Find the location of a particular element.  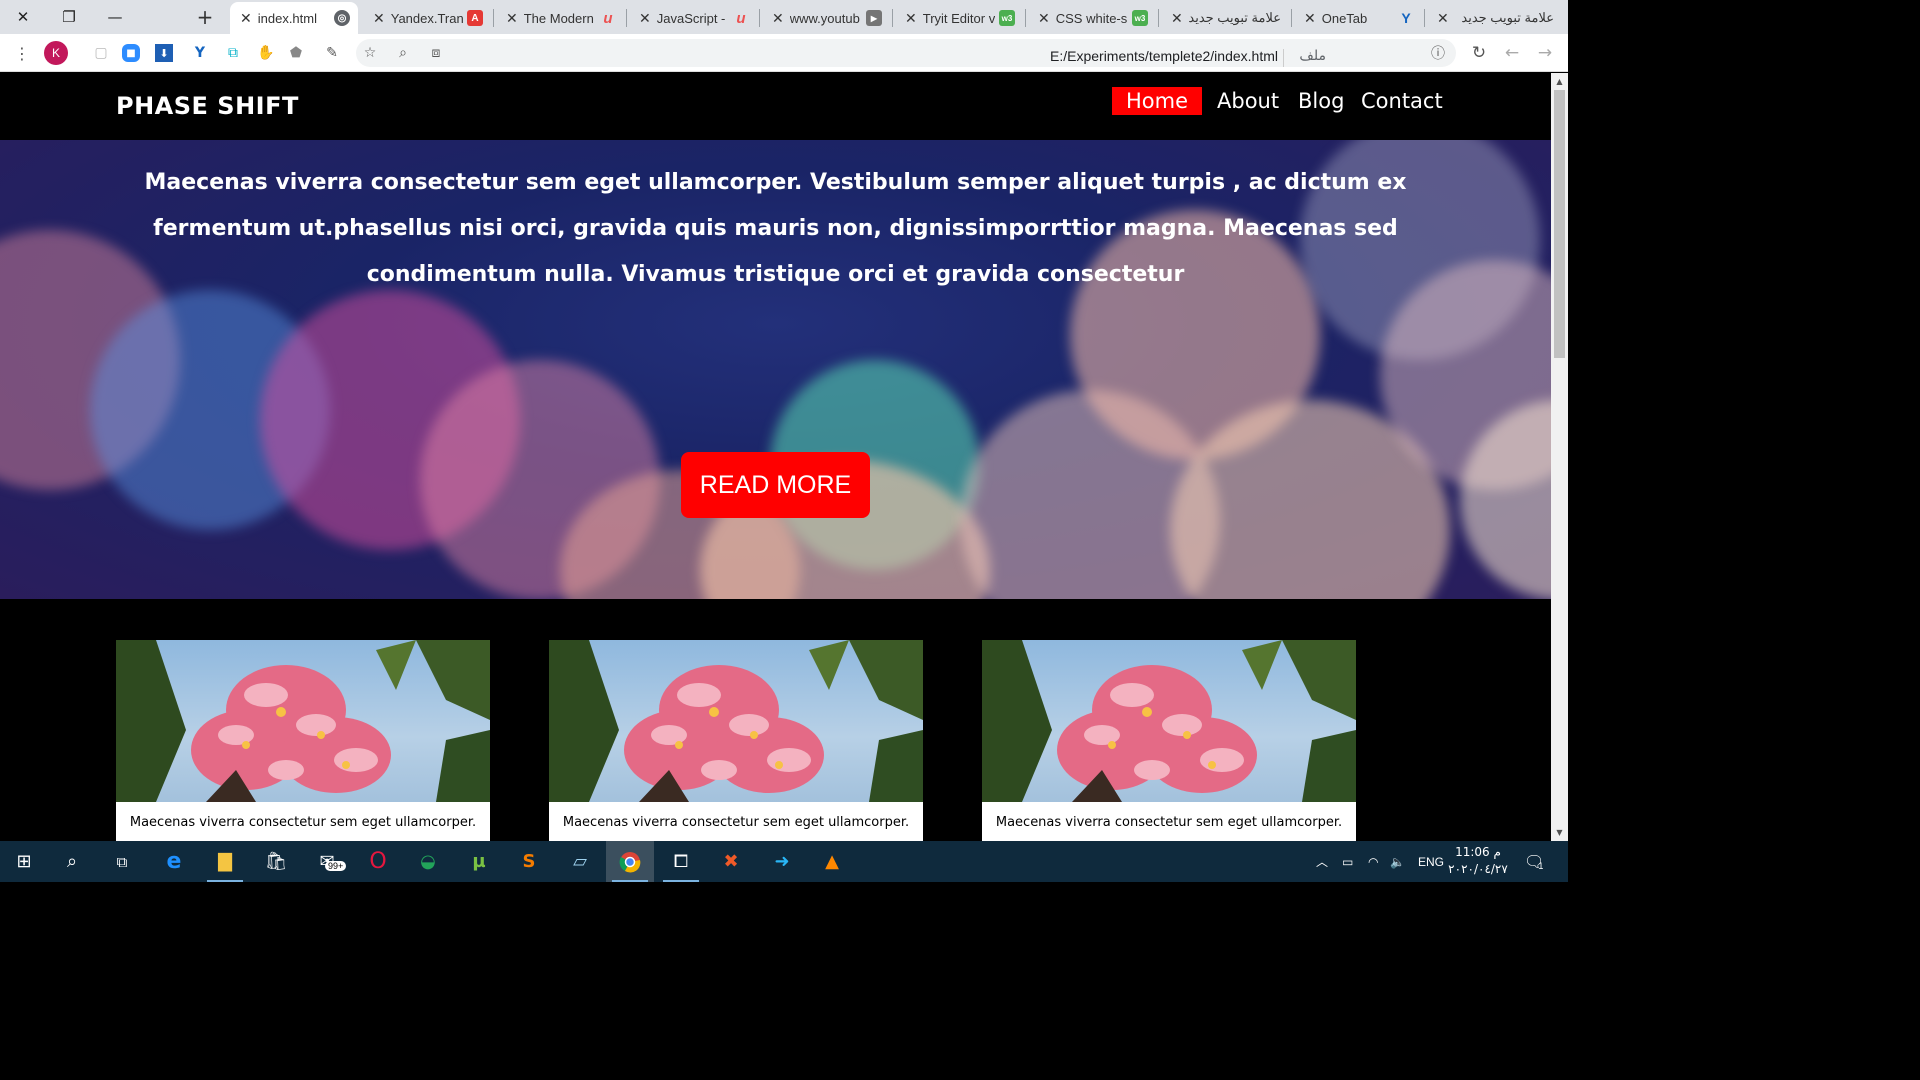

reload-icon: ↻ is located at coordinates (1479, 53).